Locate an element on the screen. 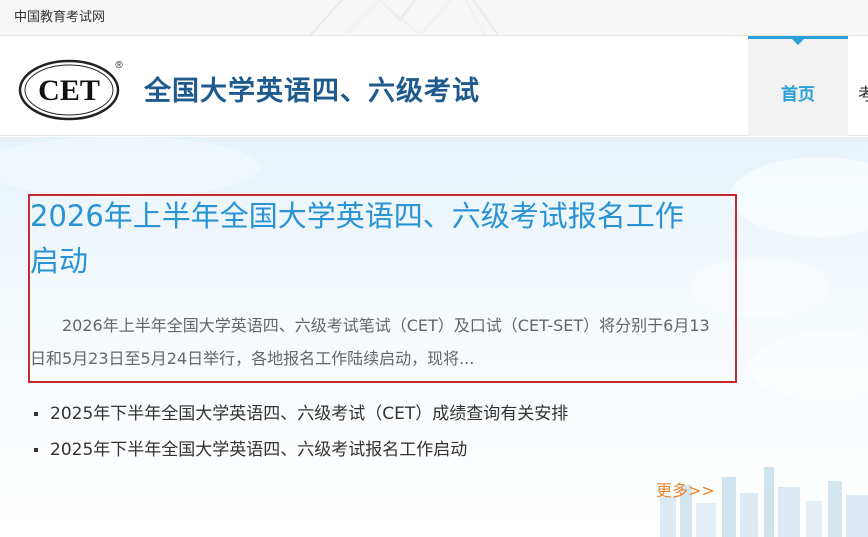 This screenshot has height=537, width=868. logo-text: CET is located at coordinates (69, 90).